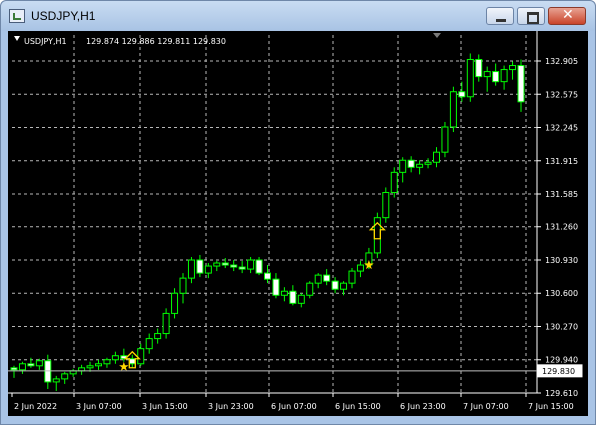  I want to click on chart-window-icon, so click(17, 16).